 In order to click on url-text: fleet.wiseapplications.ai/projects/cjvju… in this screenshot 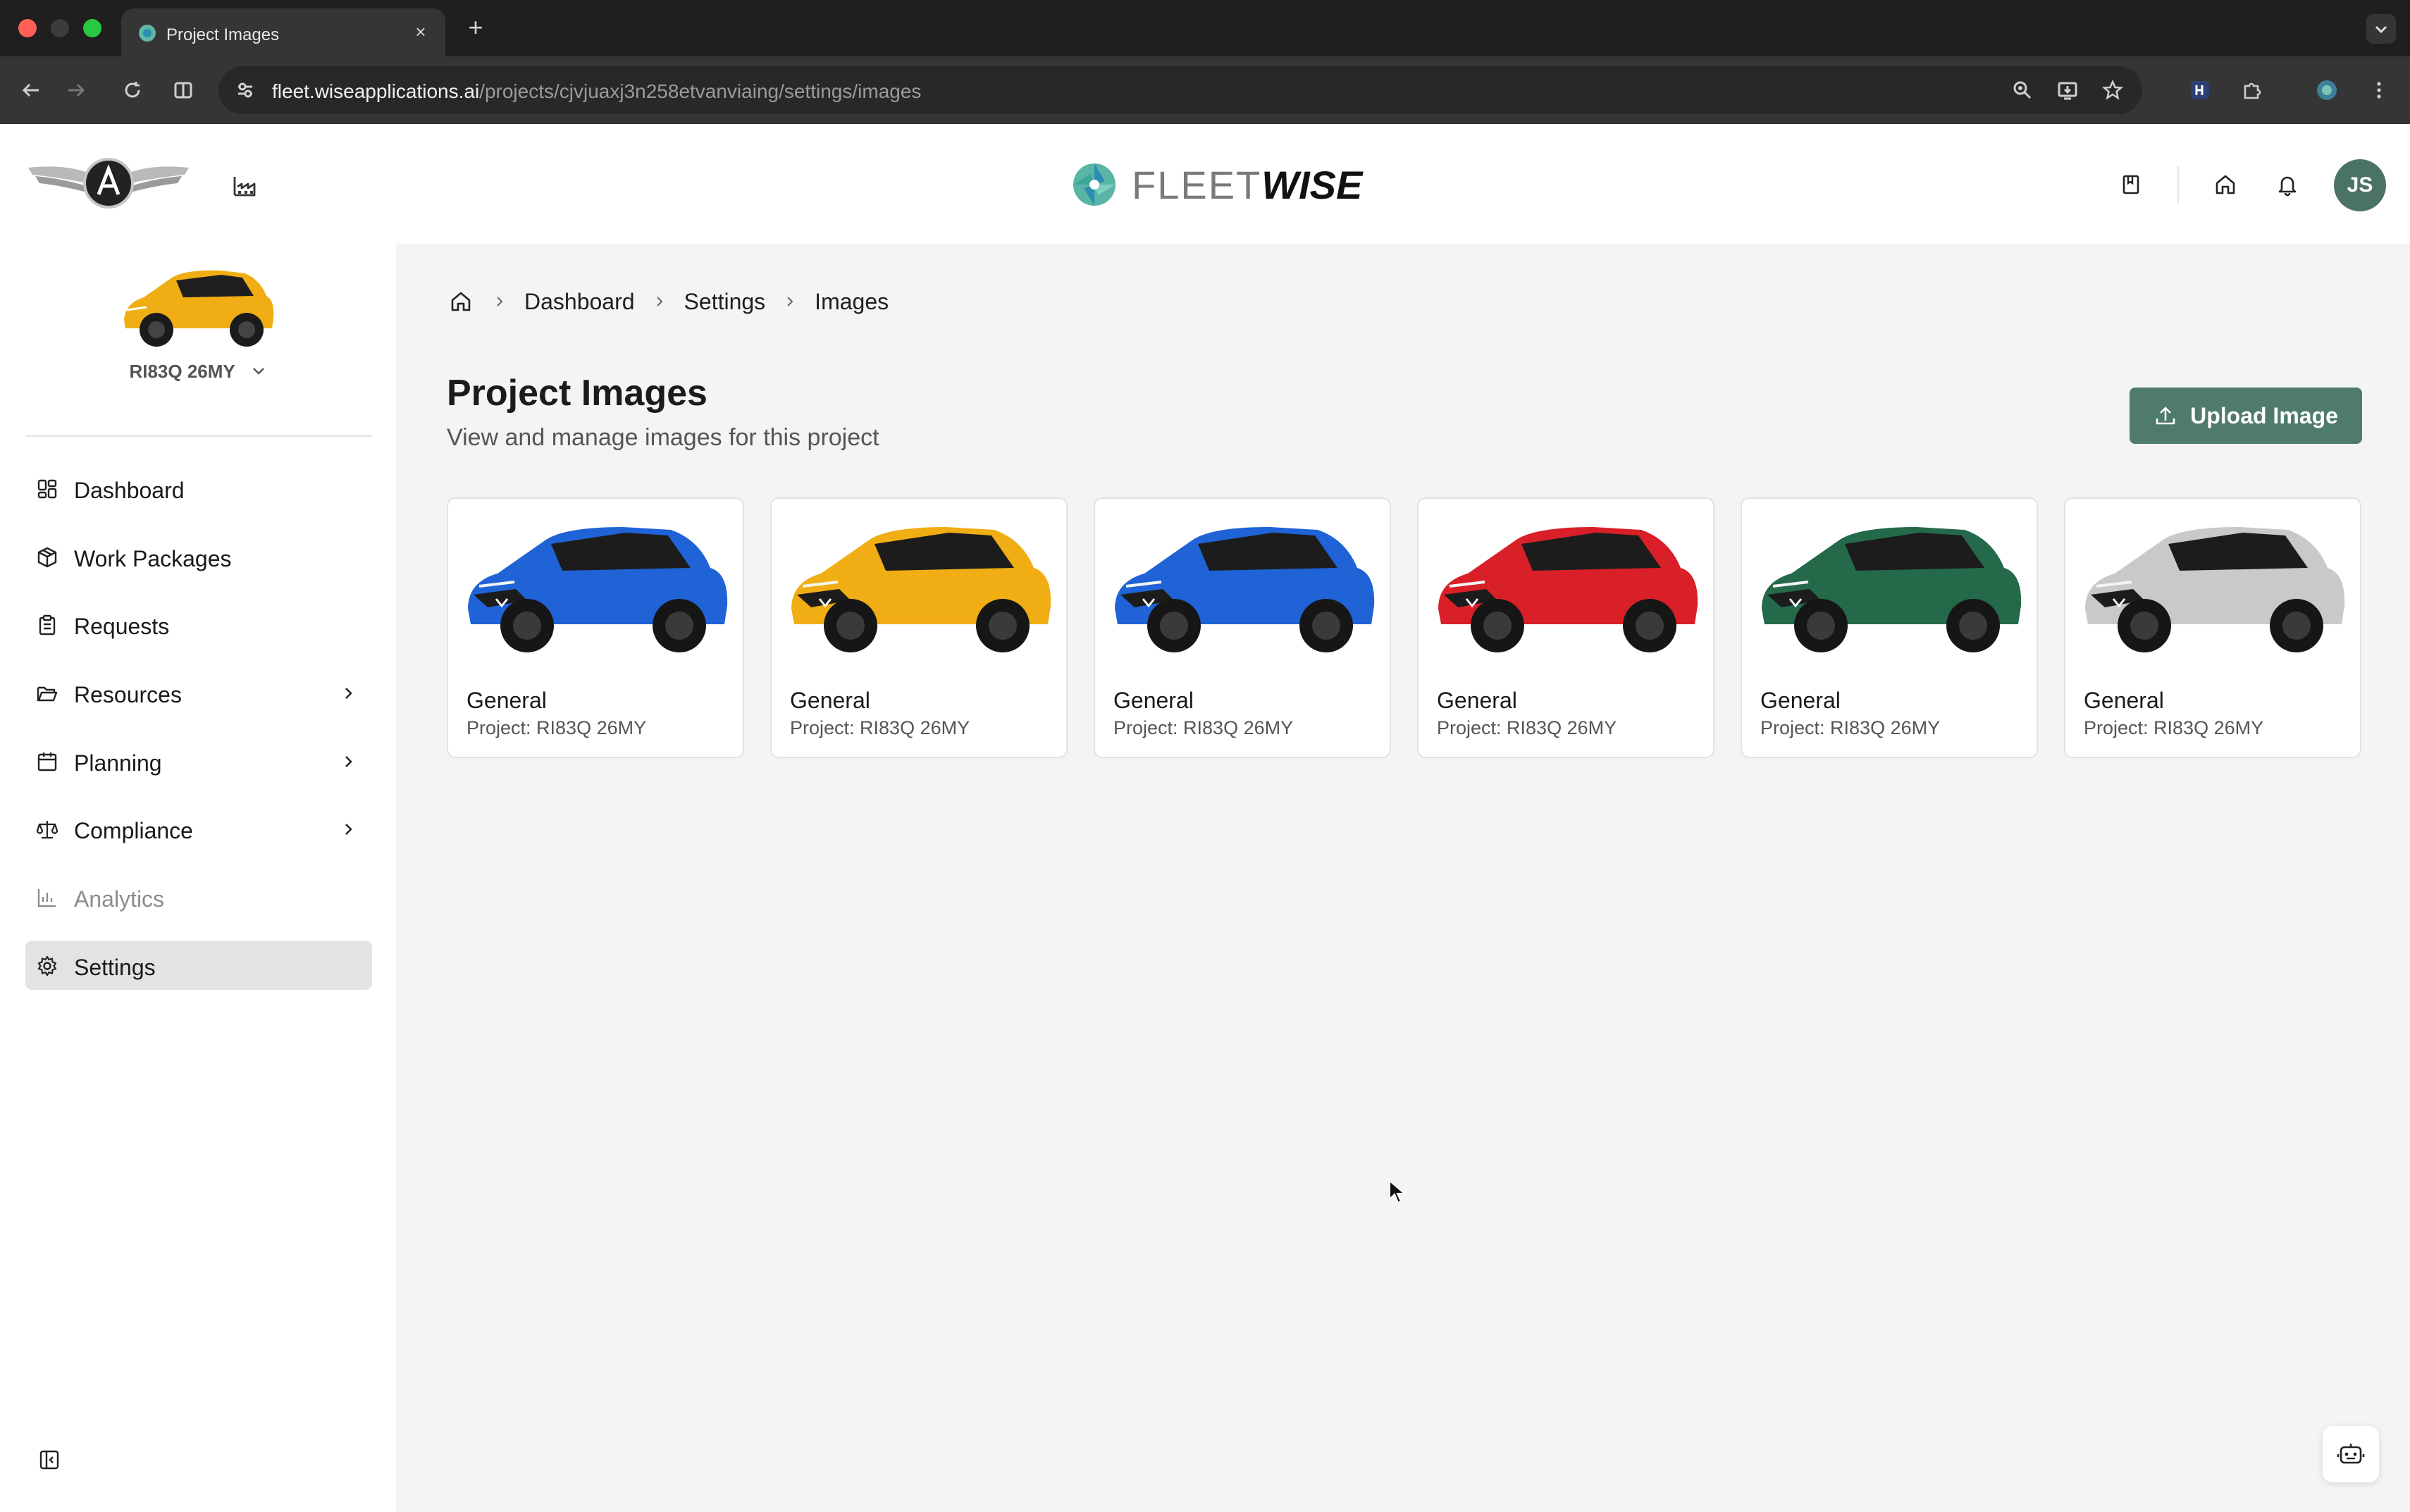, I will do `click(597, 91)`.